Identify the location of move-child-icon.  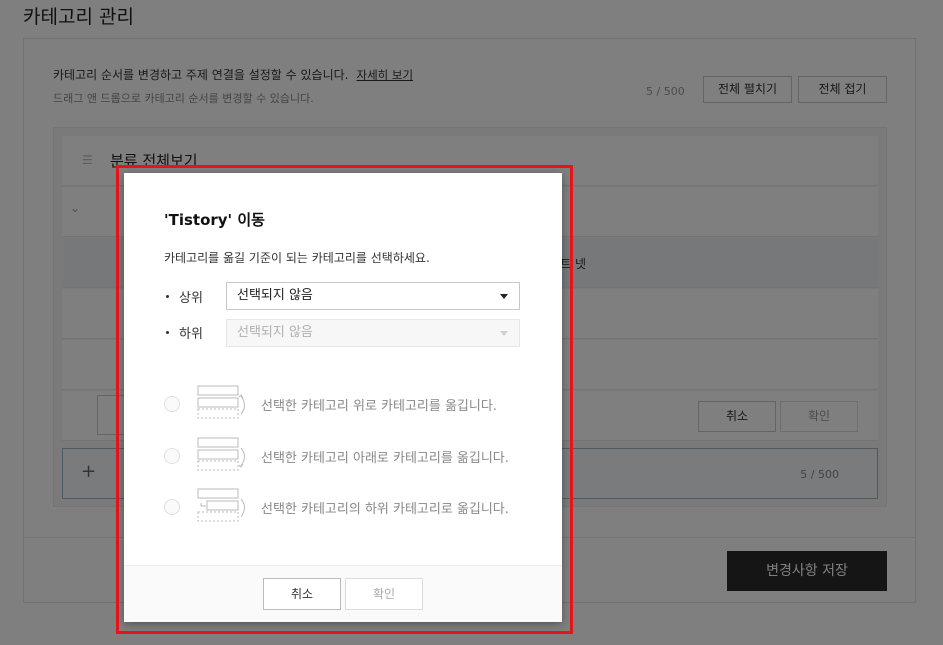
(221, 505).